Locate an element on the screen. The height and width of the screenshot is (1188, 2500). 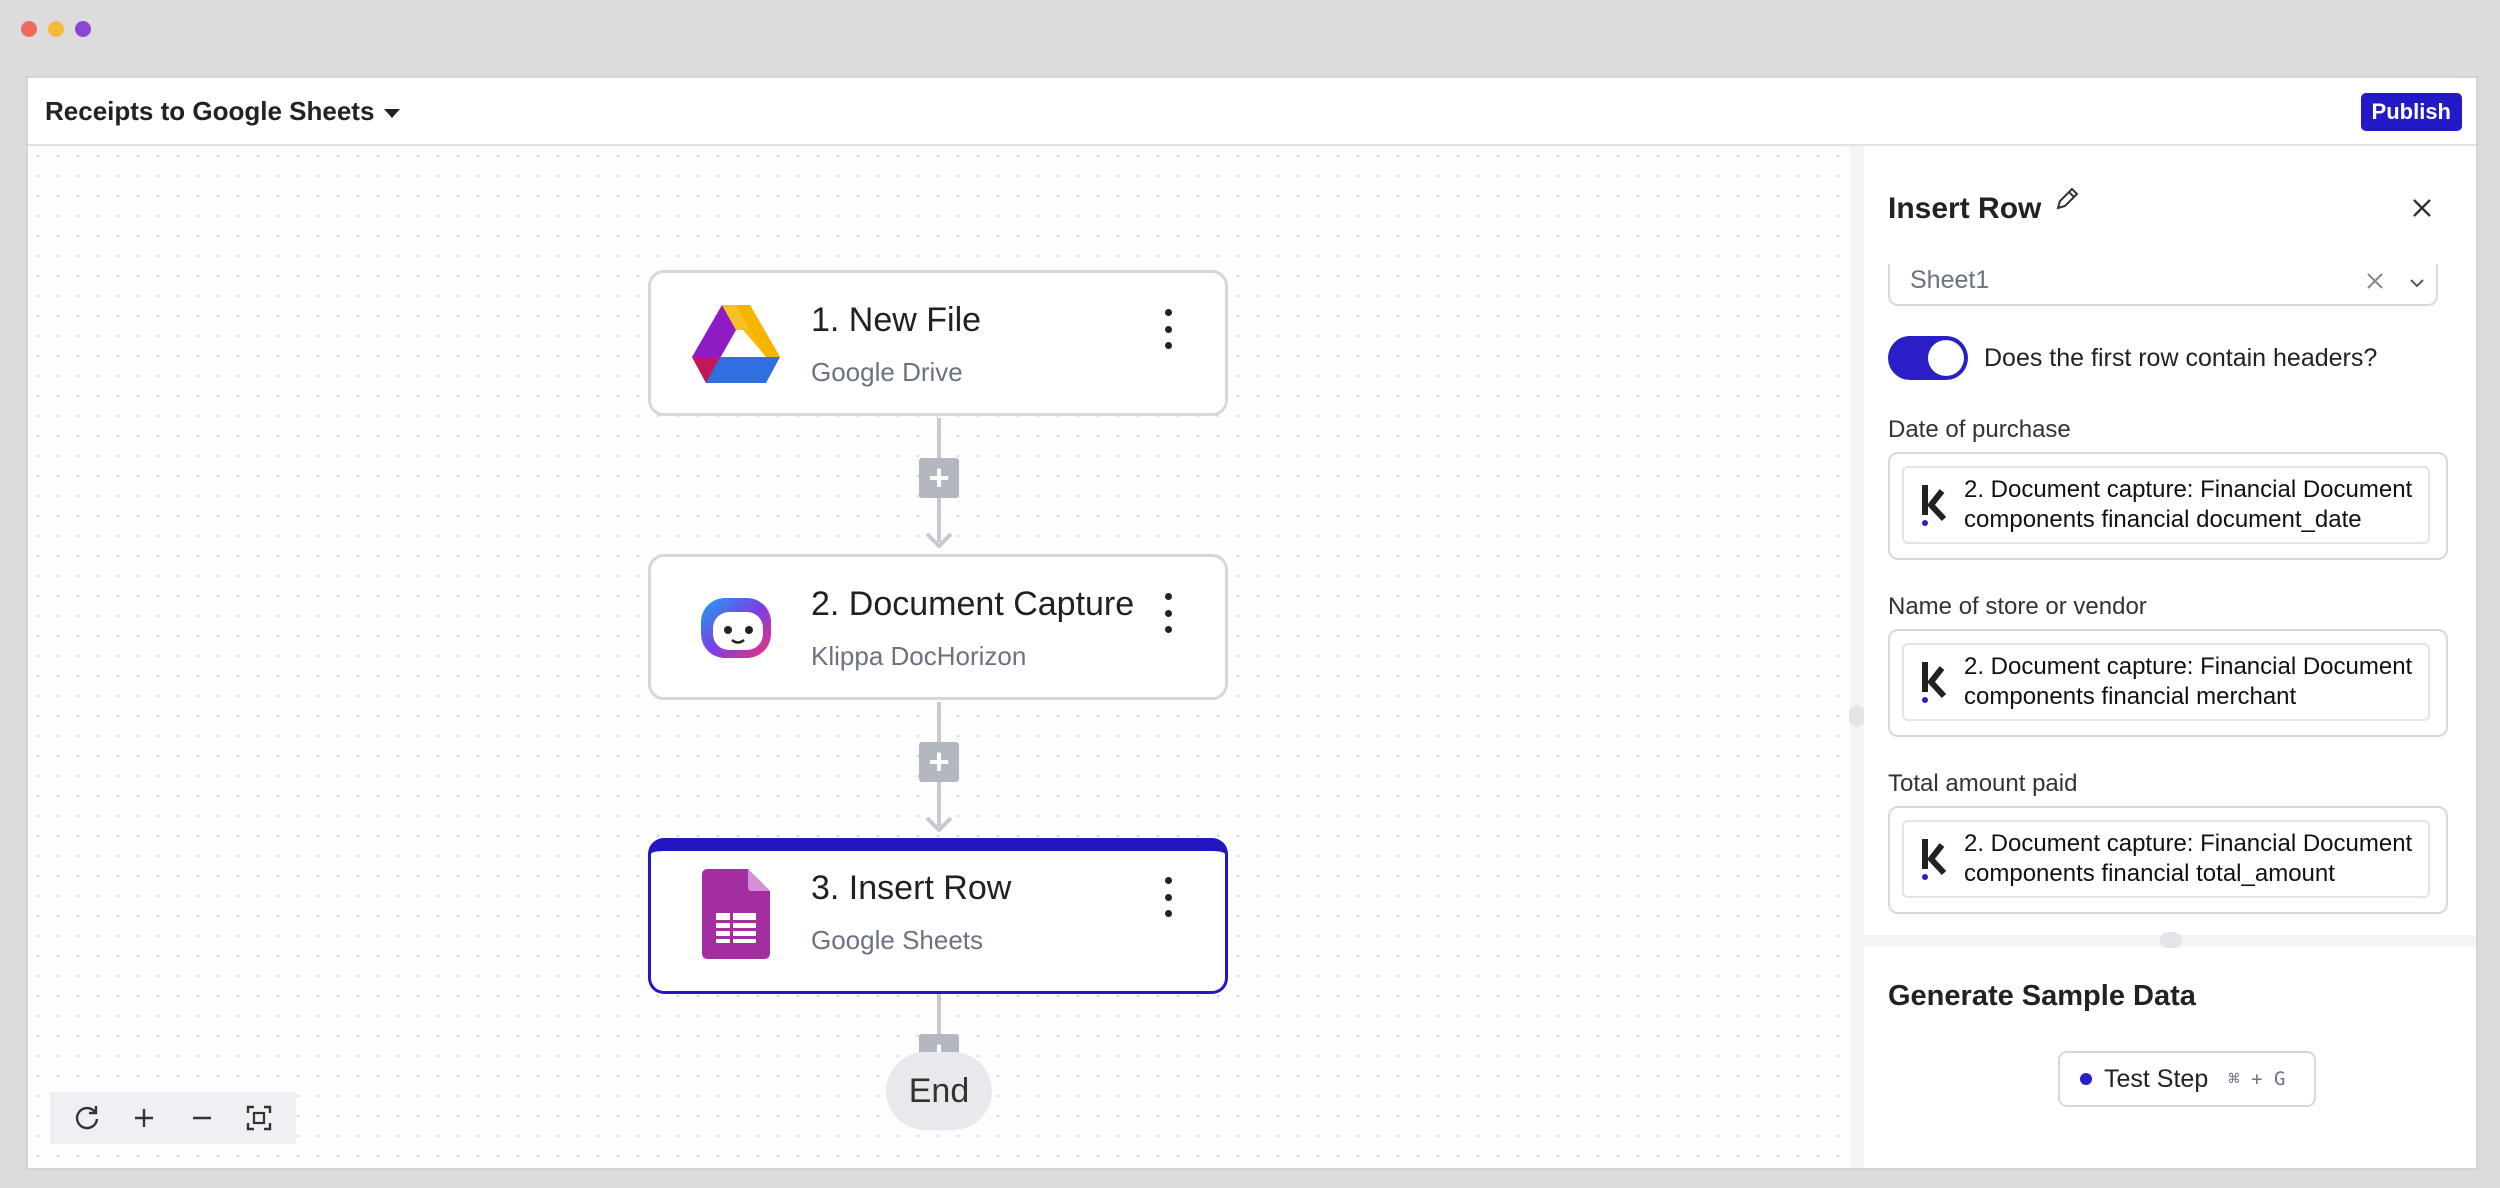
window-close-dot is located at coordinates (29, 29).